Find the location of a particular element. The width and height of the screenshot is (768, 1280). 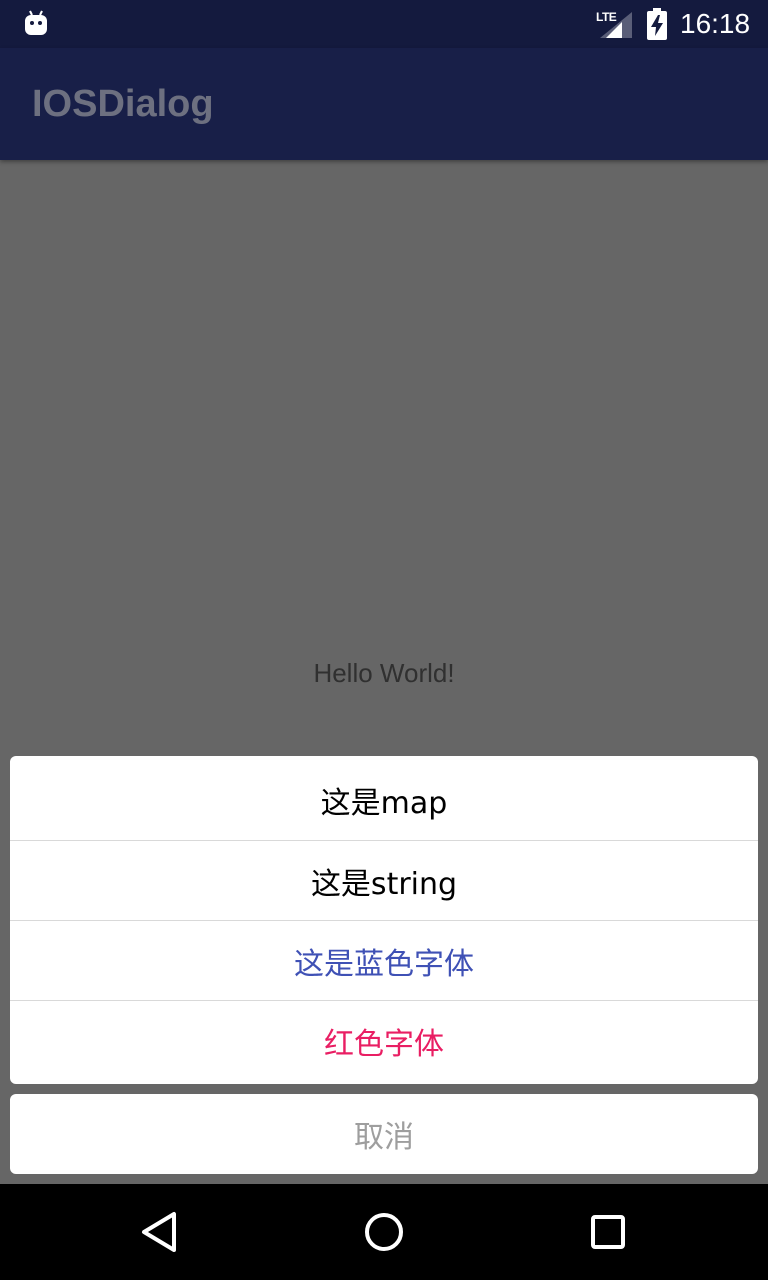

battery-charging-icon is located at coordinates (657, 24).